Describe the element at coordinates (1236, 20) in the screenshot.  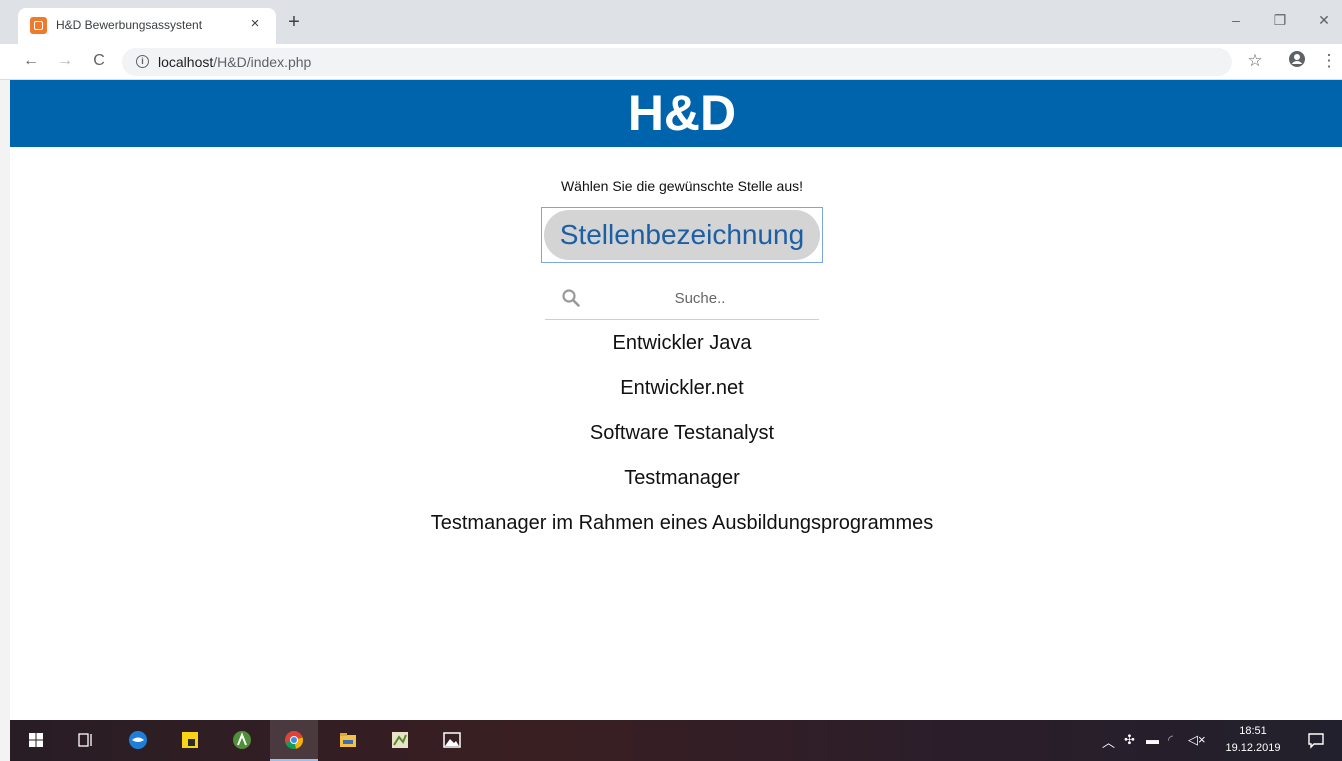
I see `minimize-button: –` at that location.